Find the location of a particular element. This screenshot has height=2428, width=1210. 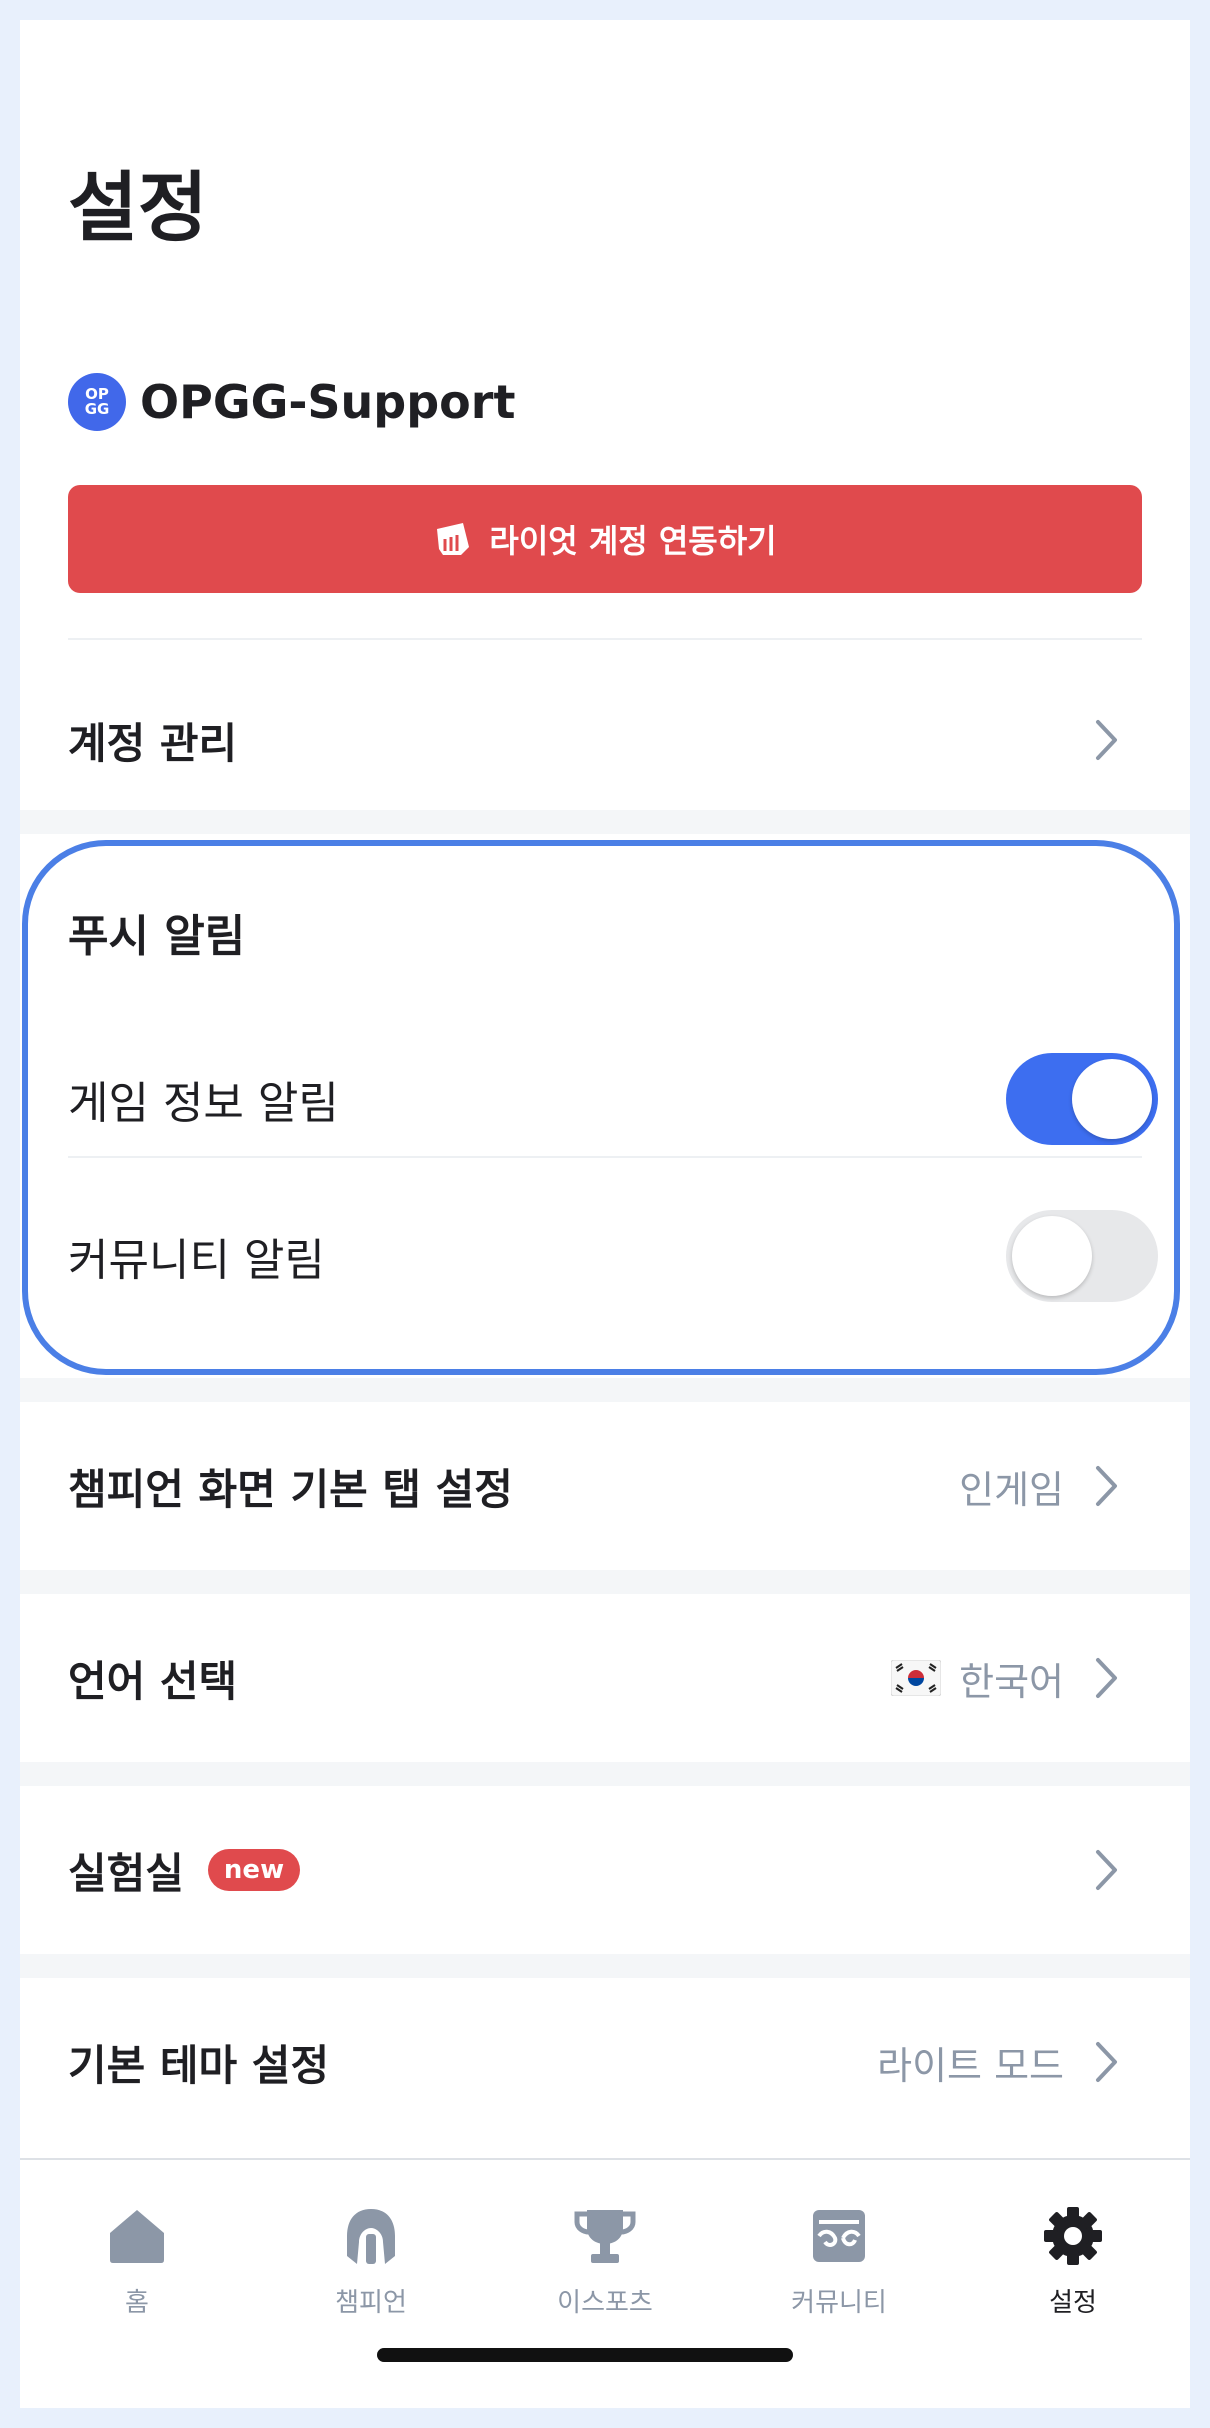

riot-link-label: 라이엇 계정 연동하기 is located at coordinates (633, 541).